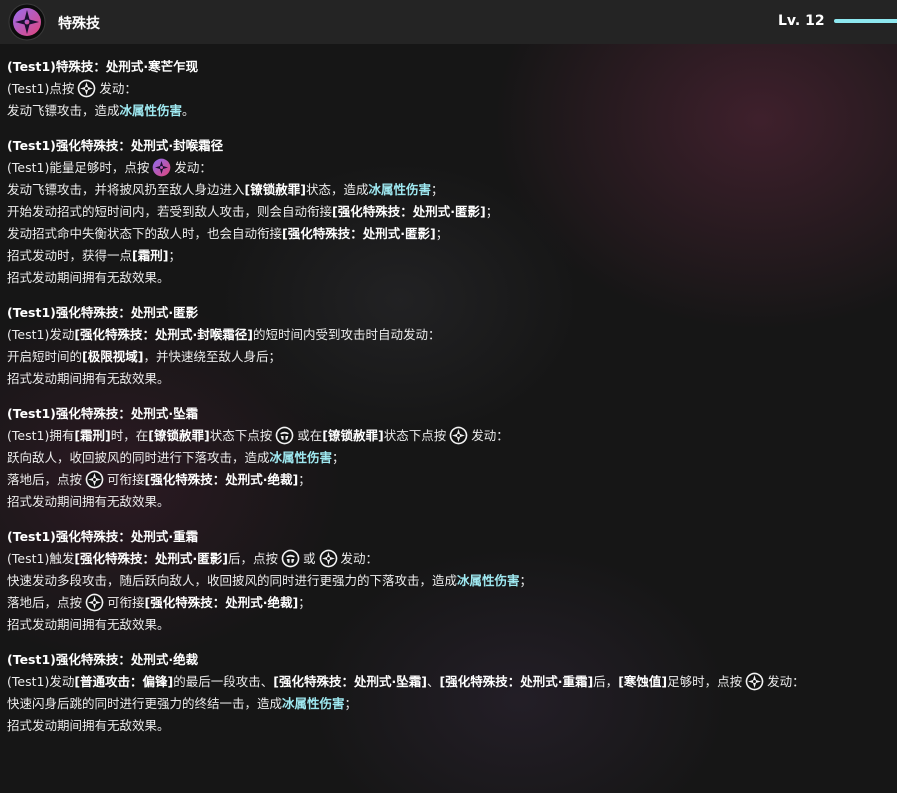 The width and height of the screenshot is (897, 793). What do you see at coordinates (103, 536) in the screenshot?
I see `skill-section-title: (Test1)强化特殊技：处刑式·重霜` at bounding box center [103, 536].